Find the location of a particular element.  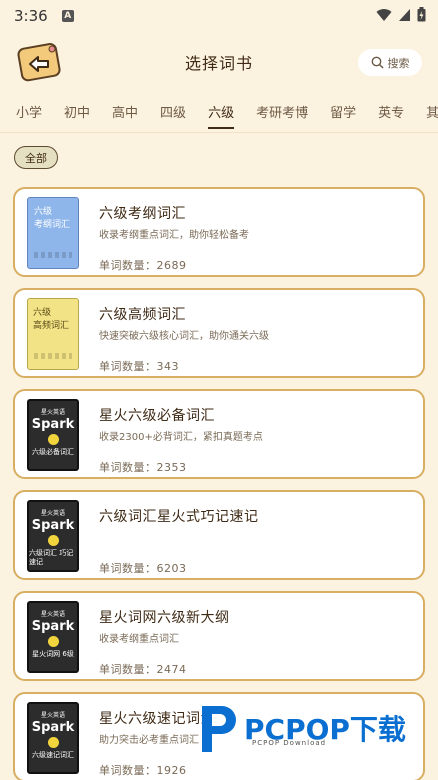

tab-primary: 小学 is located at coordinates (29, 111).